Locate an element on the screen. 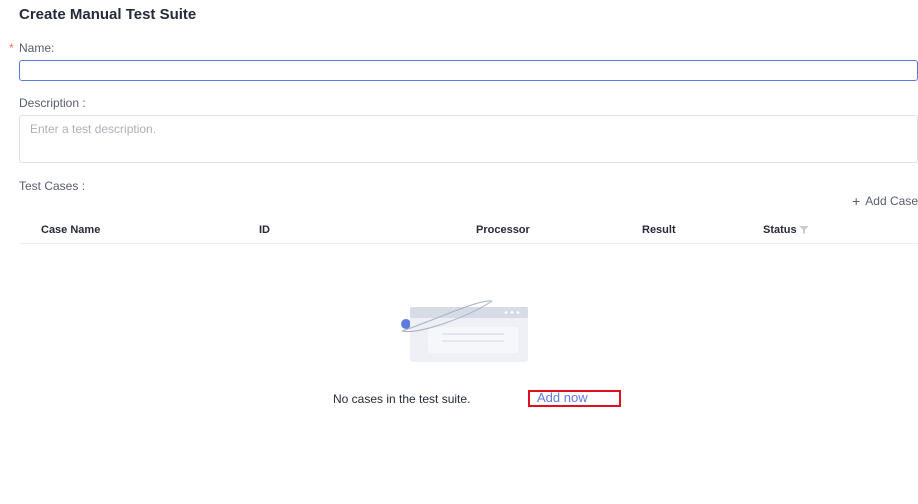  column-header-id: ID is located at coordinates (264, 230).